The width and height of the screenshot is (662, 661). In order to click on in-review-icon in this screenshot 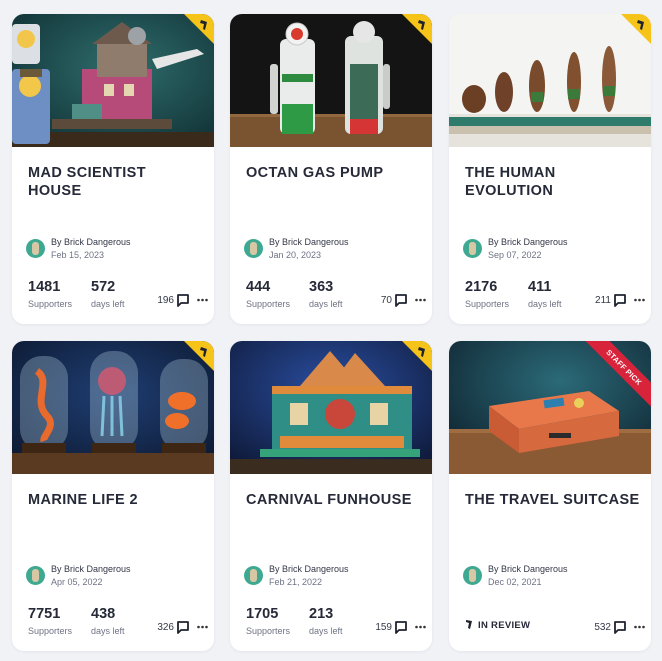, I will do `click(469, 624)`.